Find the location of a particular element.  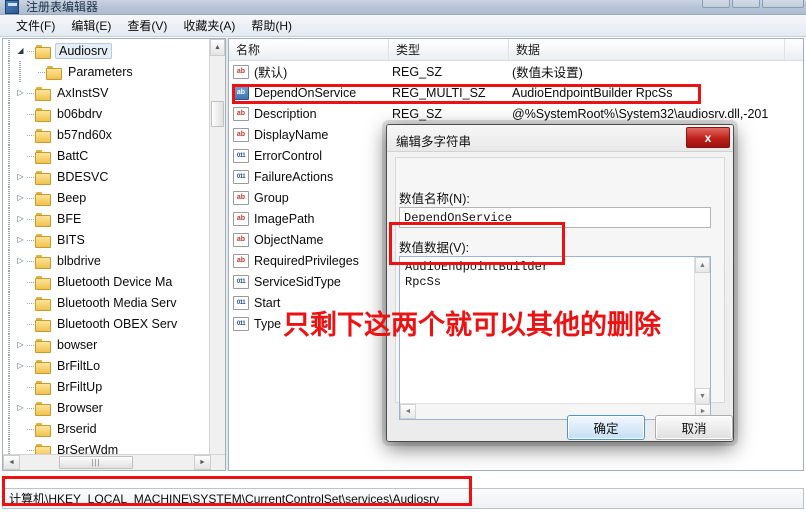

tree-item-label: blbdrive is located at coordinates (79, 260).